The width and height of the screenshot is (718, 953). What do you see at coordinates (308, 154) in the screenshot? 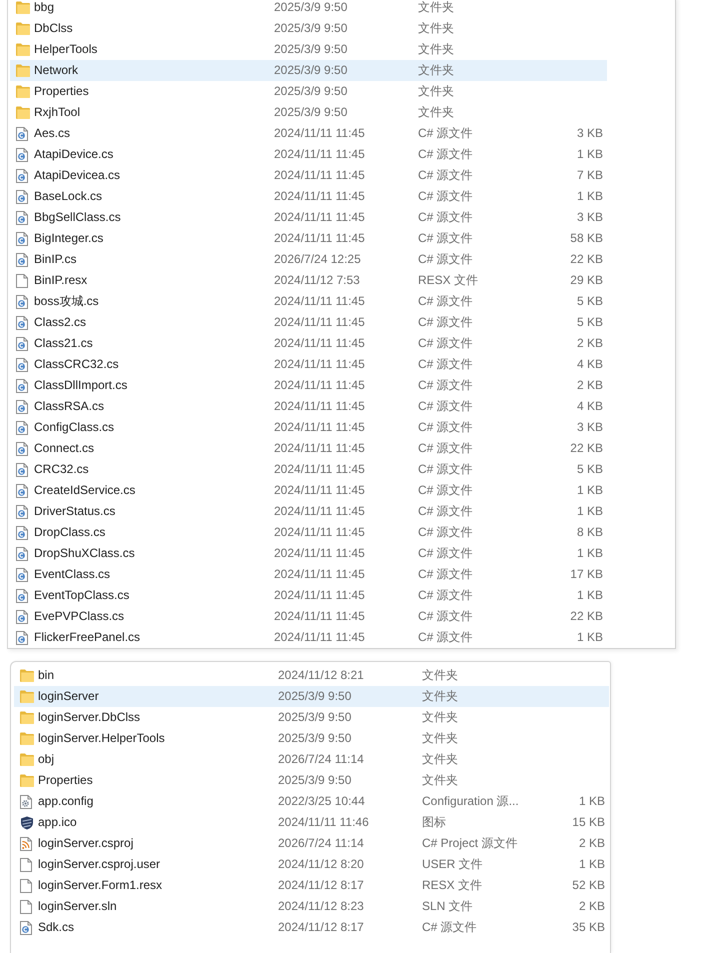
I see `file-row: AtapiDevice.cs 2024/11/11 11:45 C# 源文件 1 KB` at bounding box center [308, 154].